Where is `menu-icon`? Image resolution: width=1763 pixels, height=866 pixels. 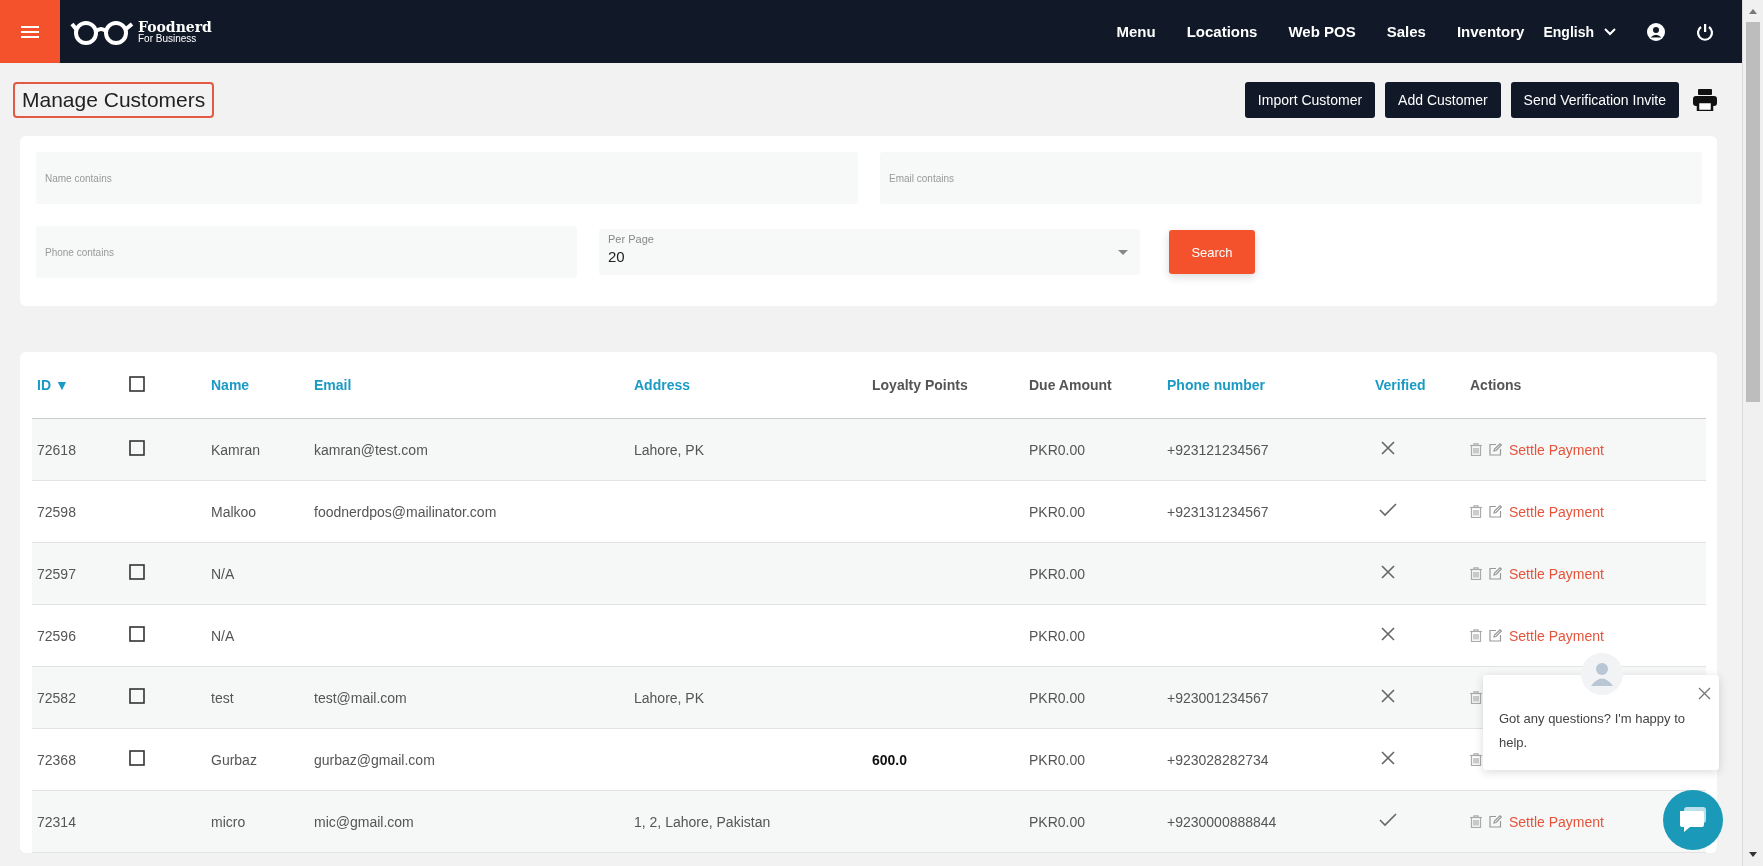
menu-icon is located at coordinates (30, 31).